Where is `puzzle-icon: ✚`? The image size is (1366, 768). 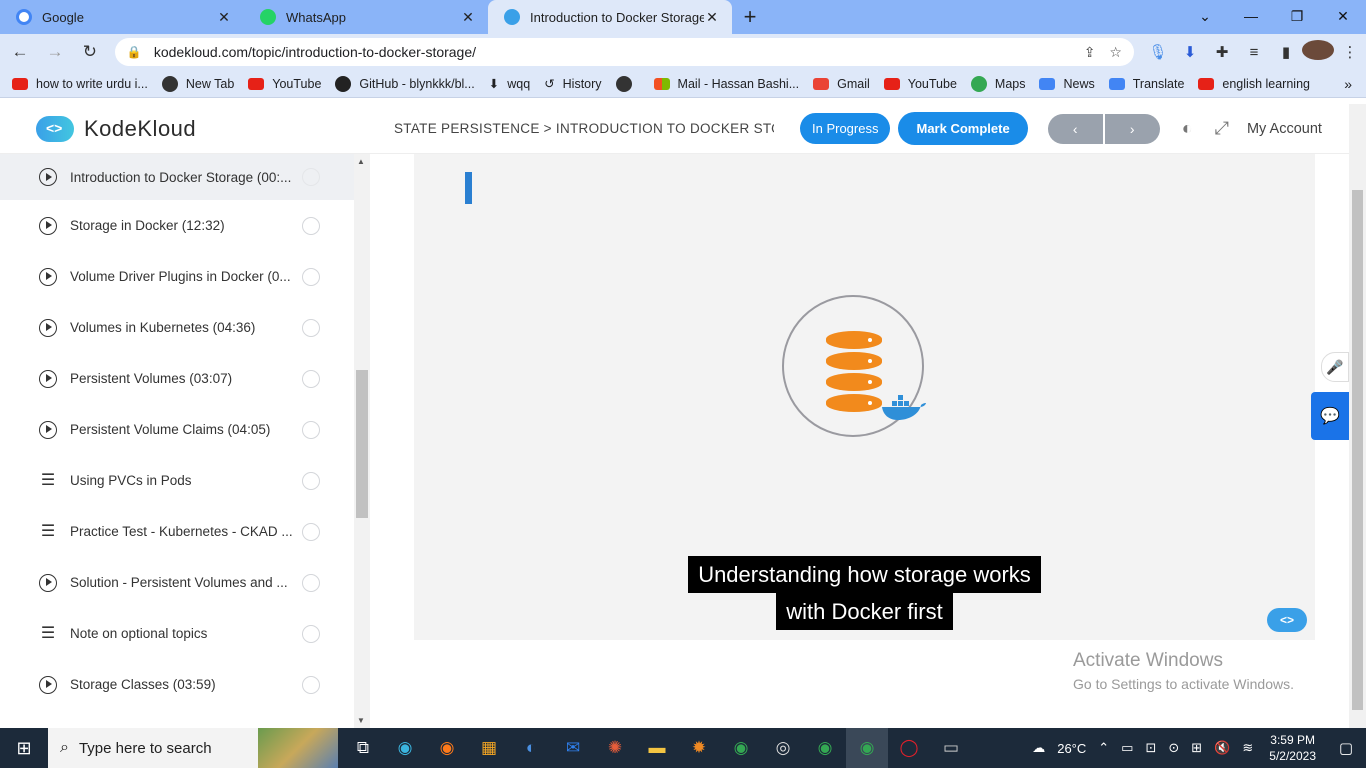
puzzle-icon: ✚ is located at coordinates (1222, 52).